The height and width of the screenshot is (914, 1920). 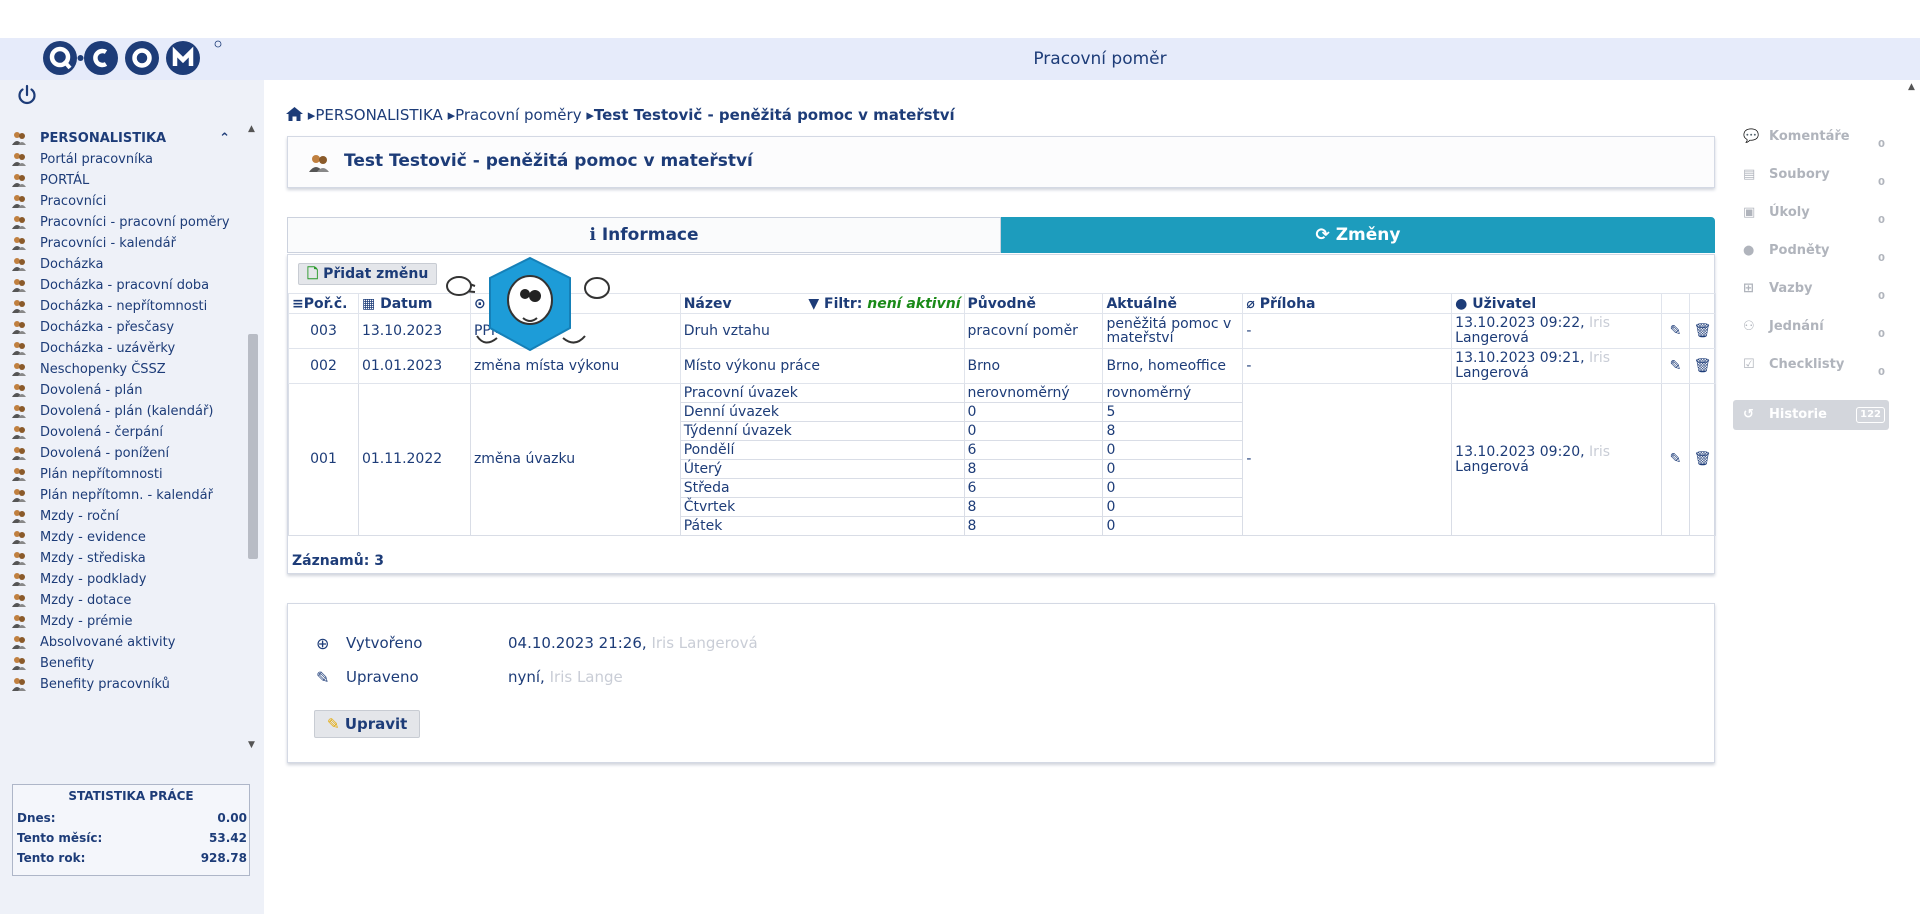 What do you see at coordinates (130, 621) in the screenshot?
I see `sidebar-item: Mzdy - prémie` at bounding box center [130, 621].